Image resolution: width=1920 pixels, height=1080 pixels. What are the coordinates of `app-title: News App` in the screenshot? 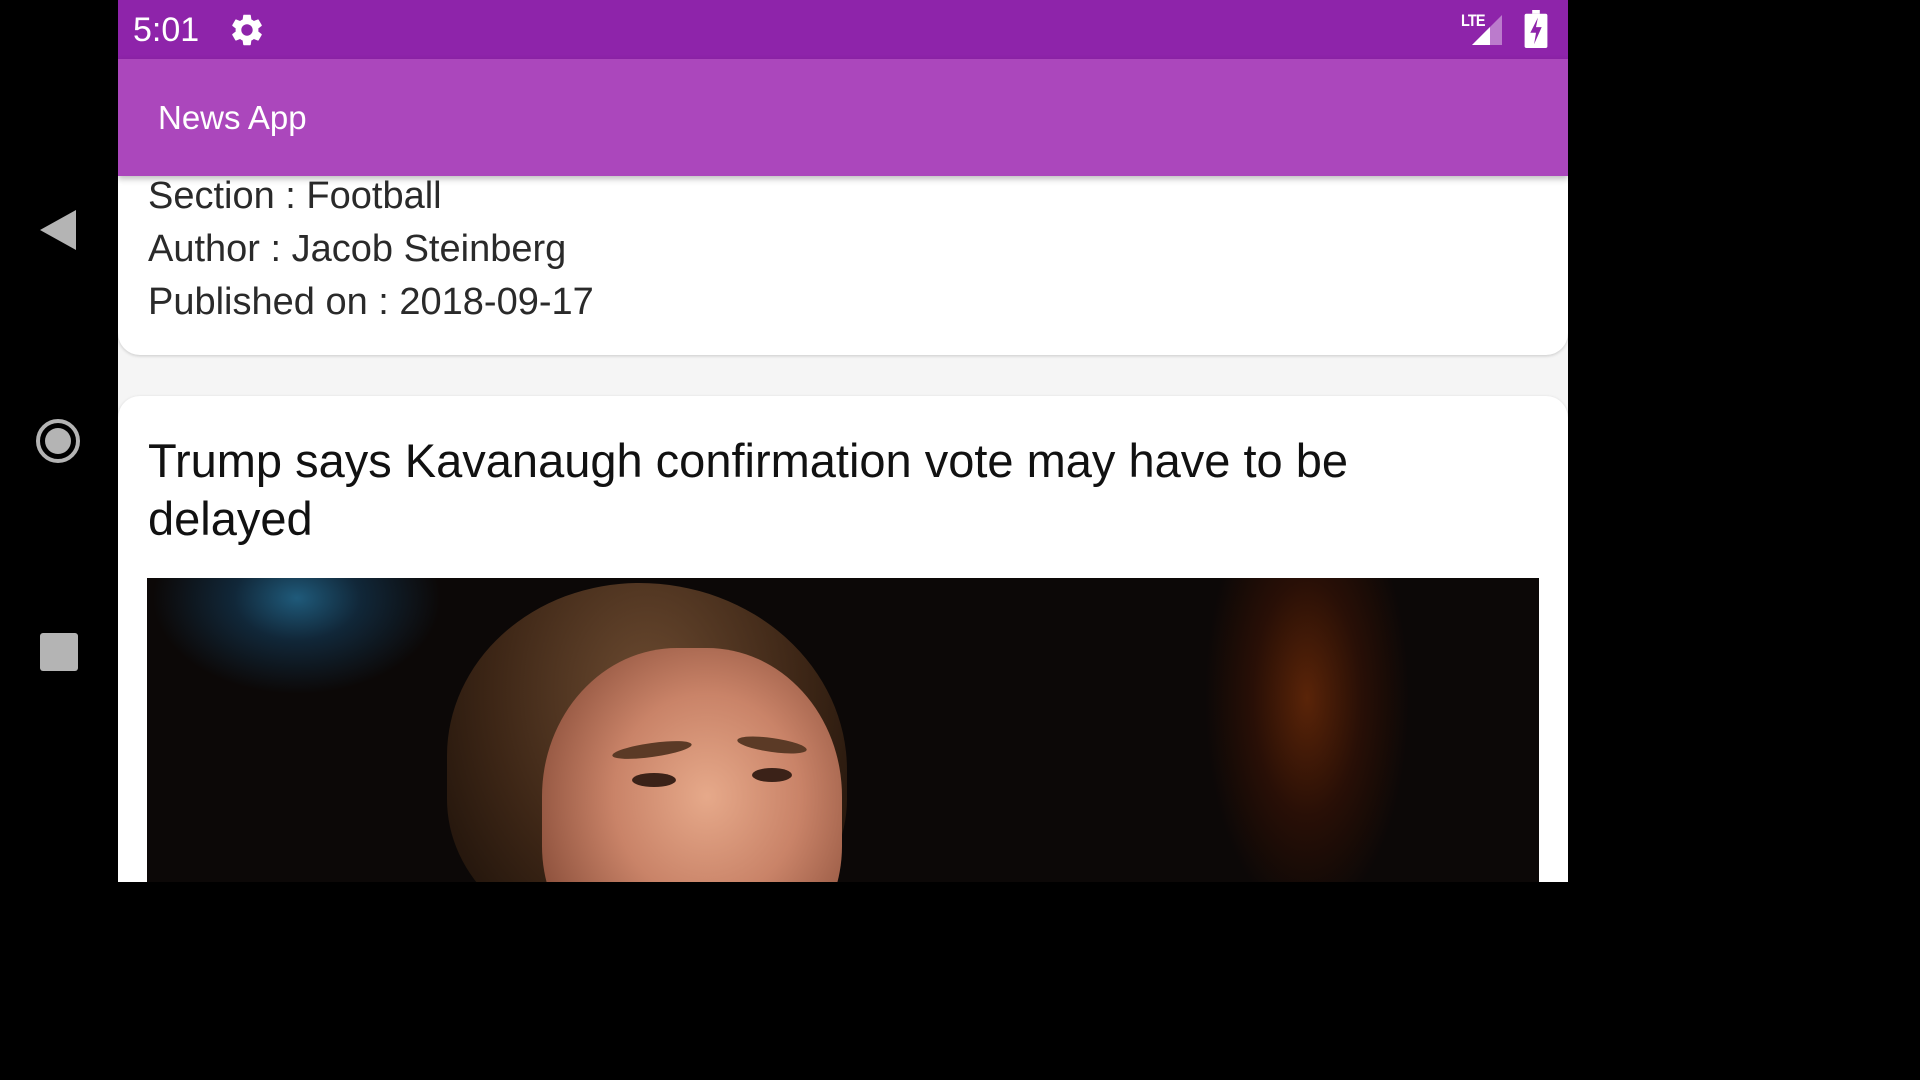 It's located at (232, 117).